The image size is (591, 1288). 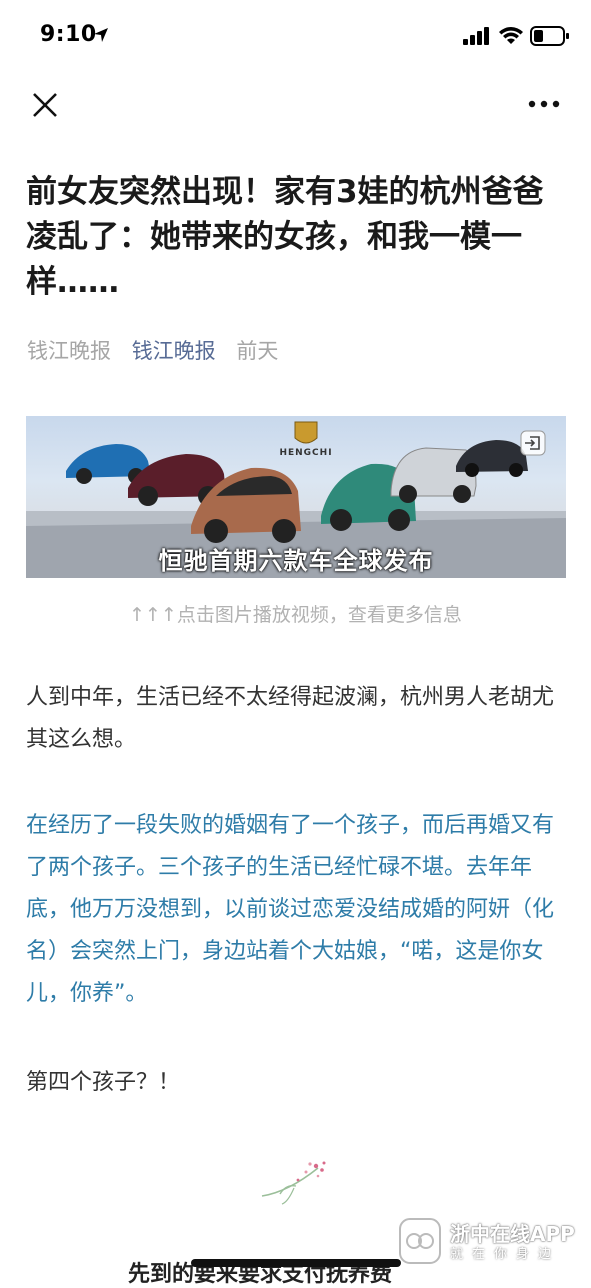 I want to click on paragraph-3: 第四个孩子？！, so click(x=103, y=1082).